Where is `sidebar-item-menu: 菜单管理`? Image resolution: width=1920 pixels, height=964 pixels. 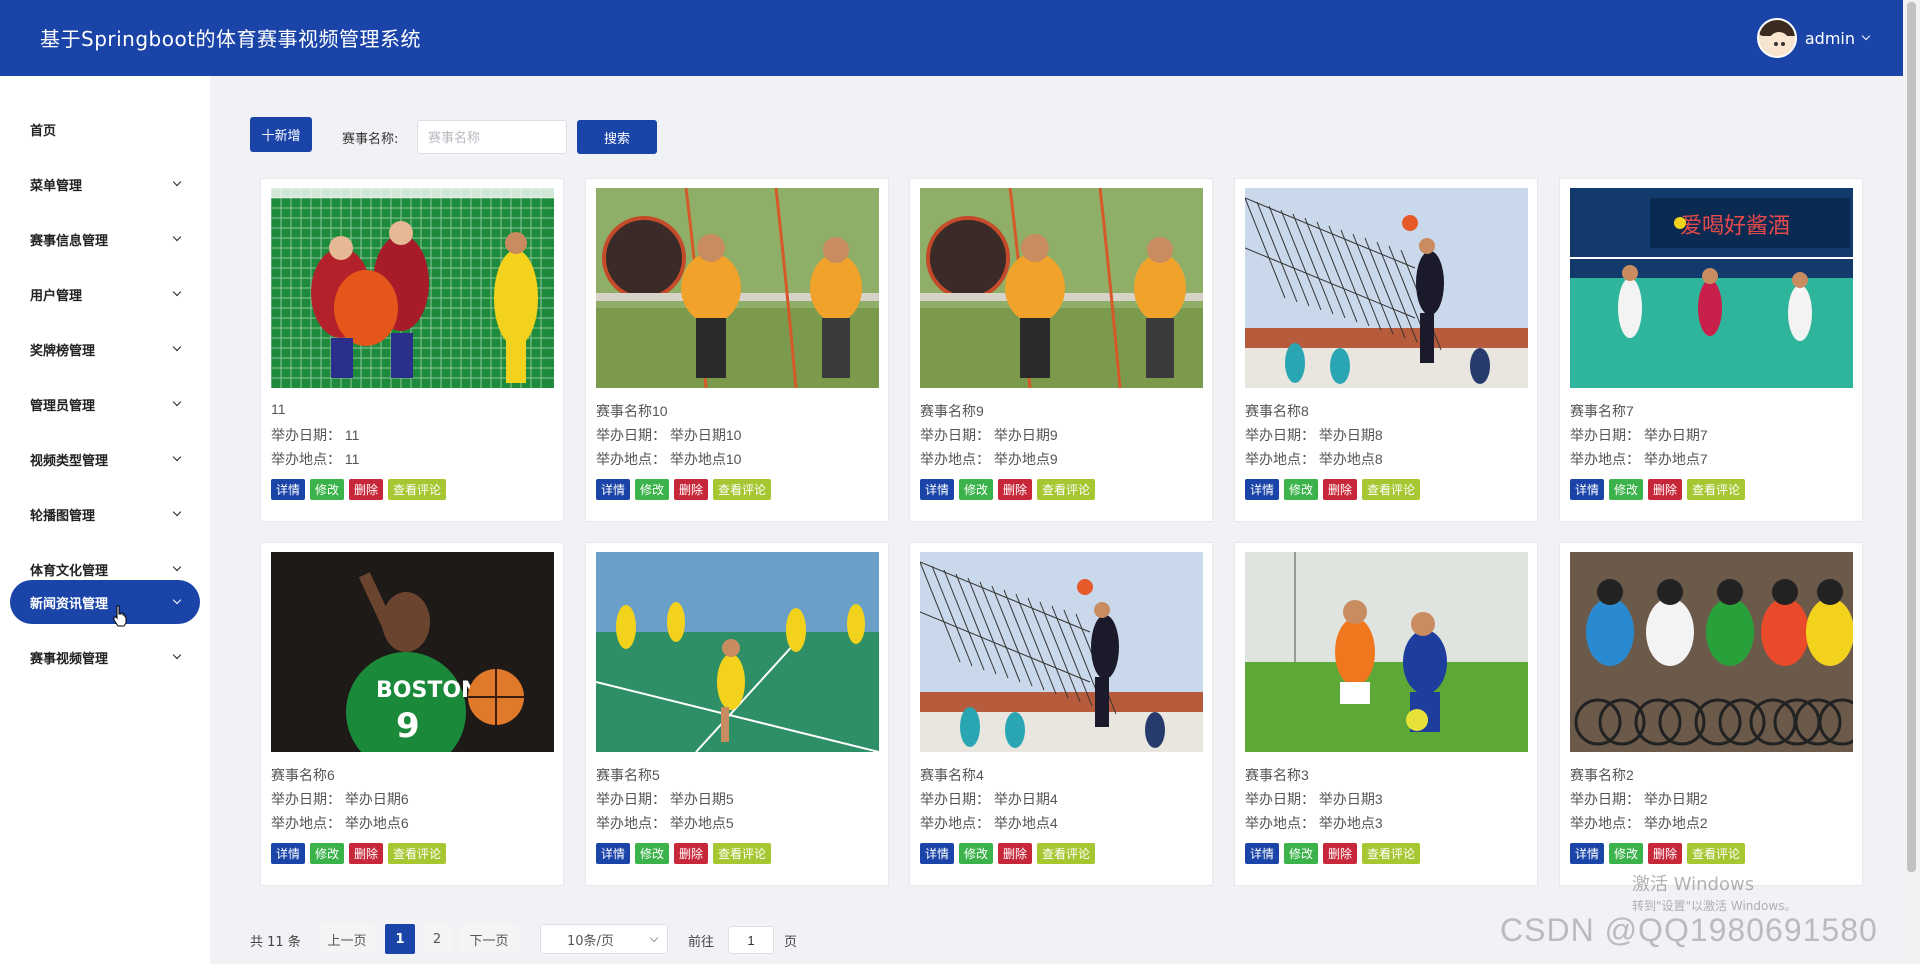
sidebar-item-menu: 菜单管理 is located at coordinates (105, 184).